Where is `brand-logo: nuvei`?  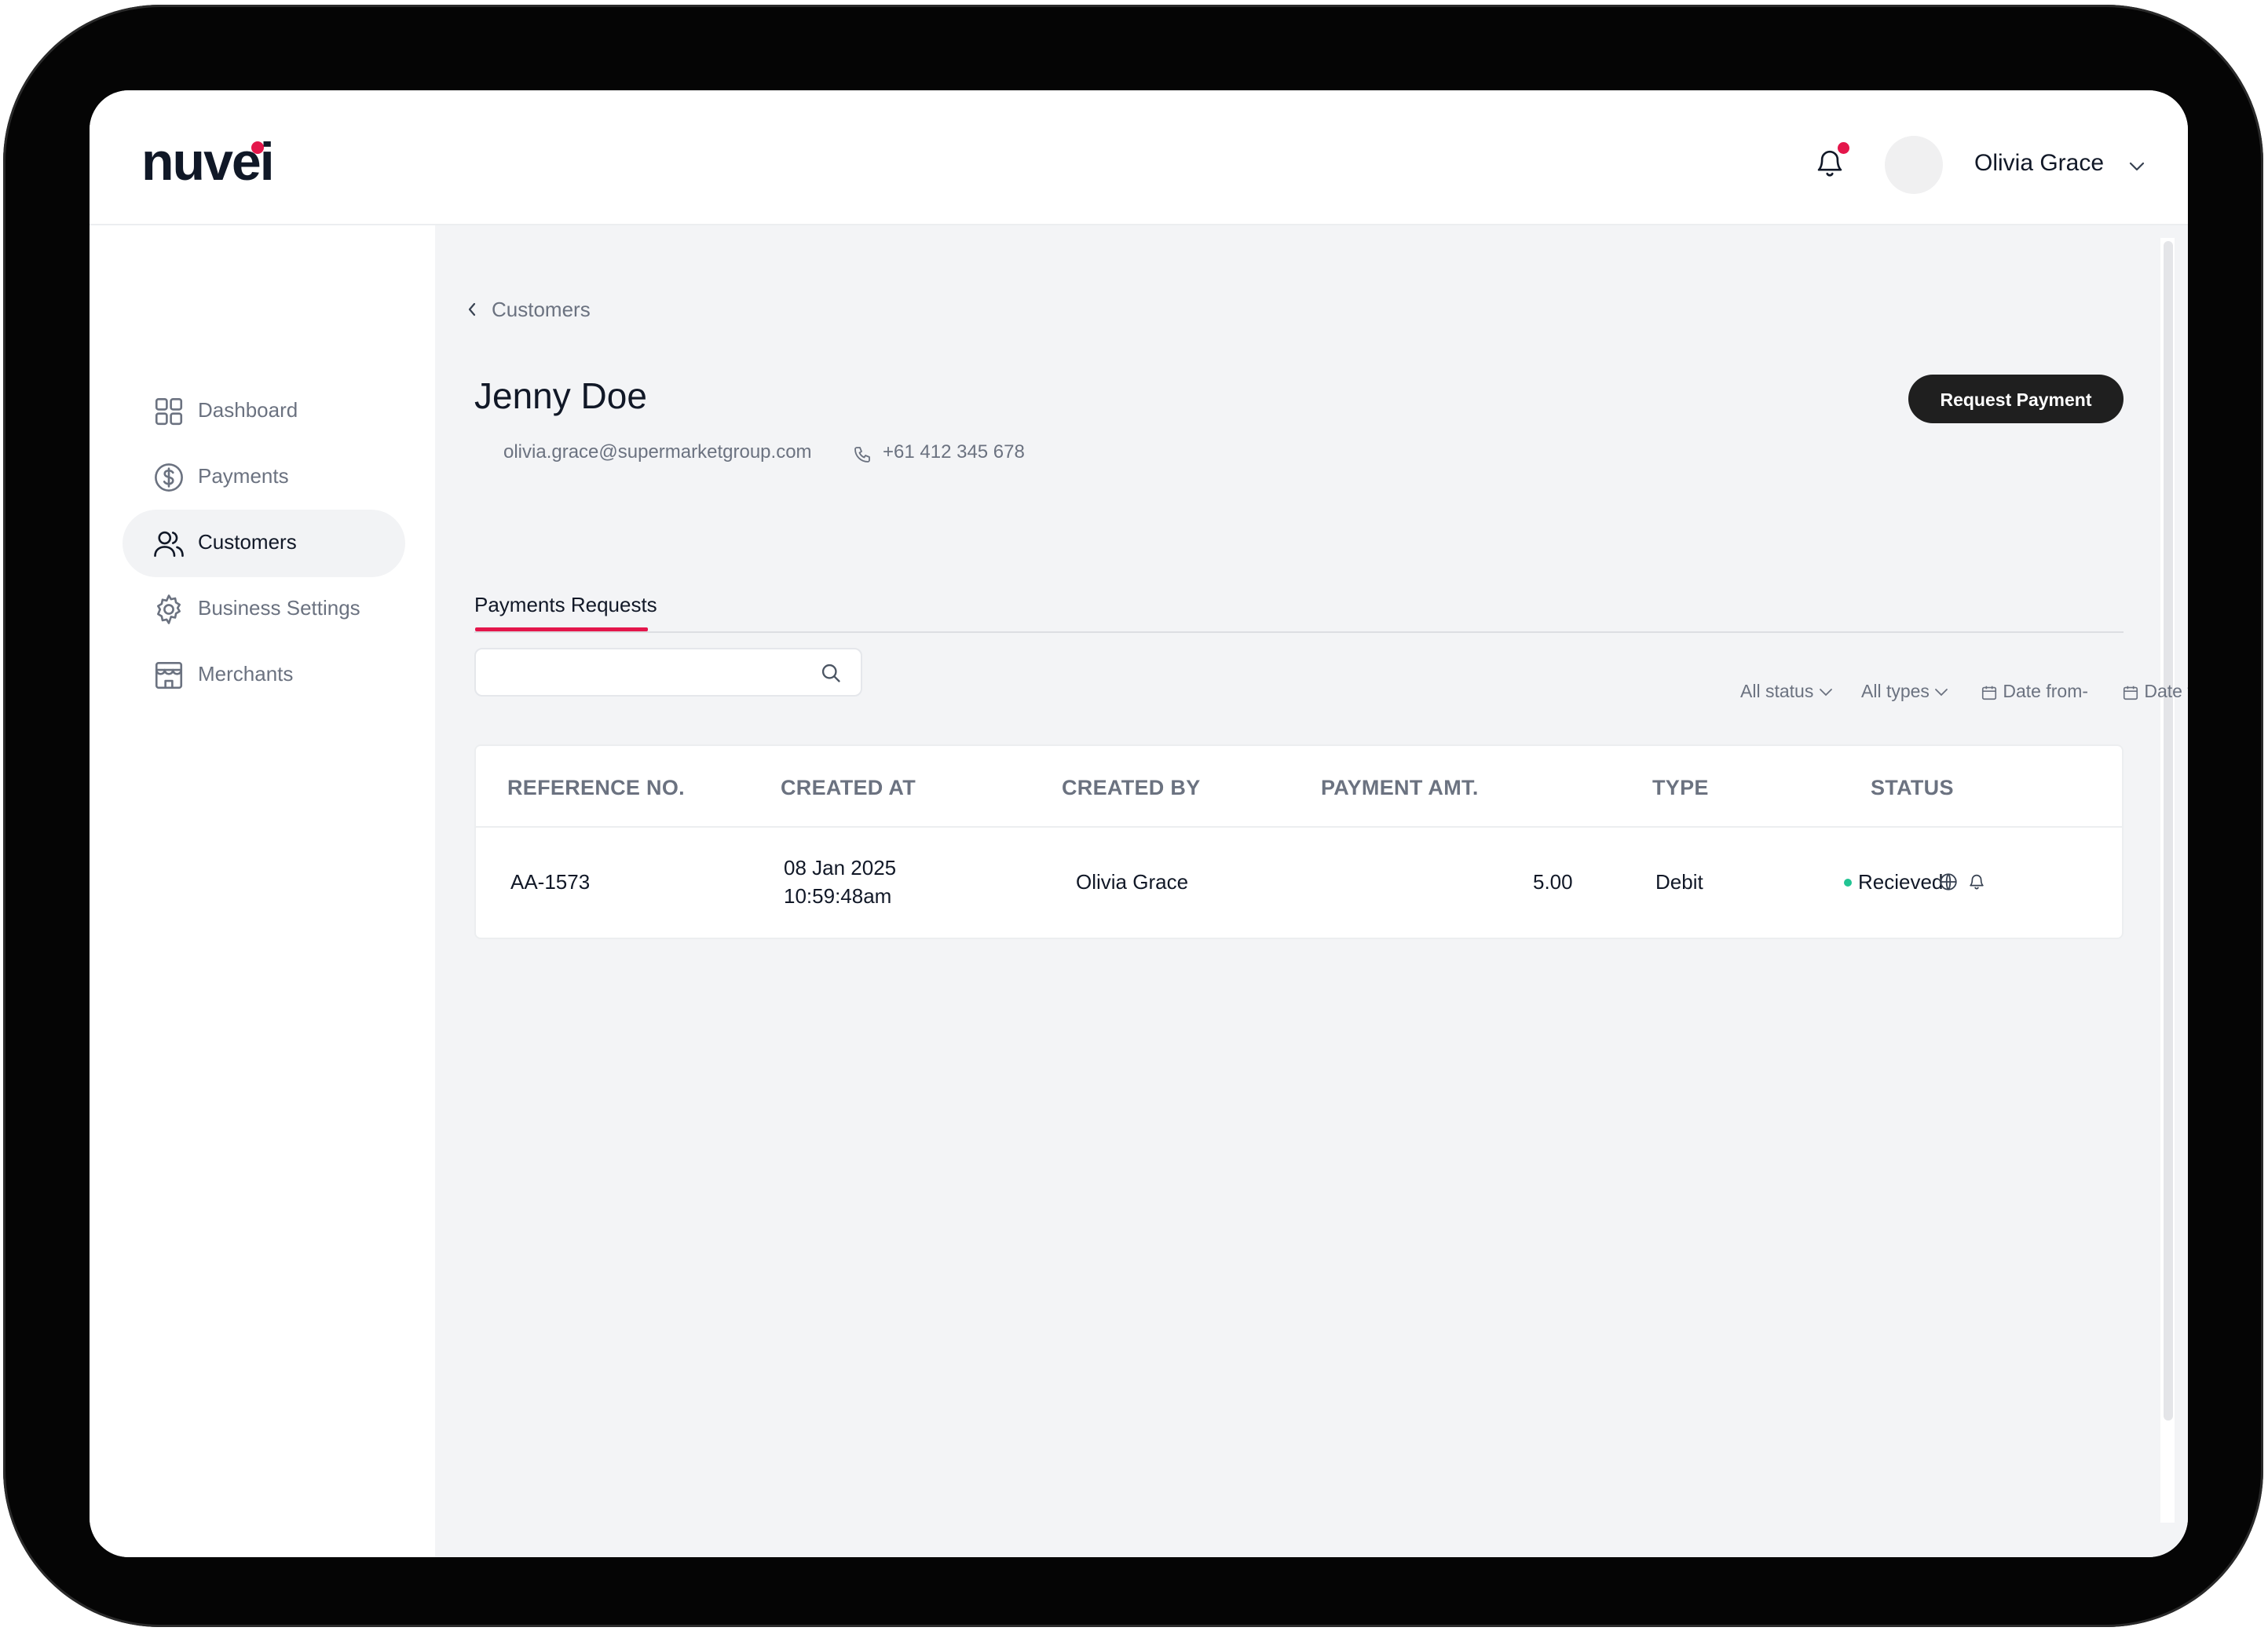
brand-logo: nuvei is located at coordinates (208, 162).